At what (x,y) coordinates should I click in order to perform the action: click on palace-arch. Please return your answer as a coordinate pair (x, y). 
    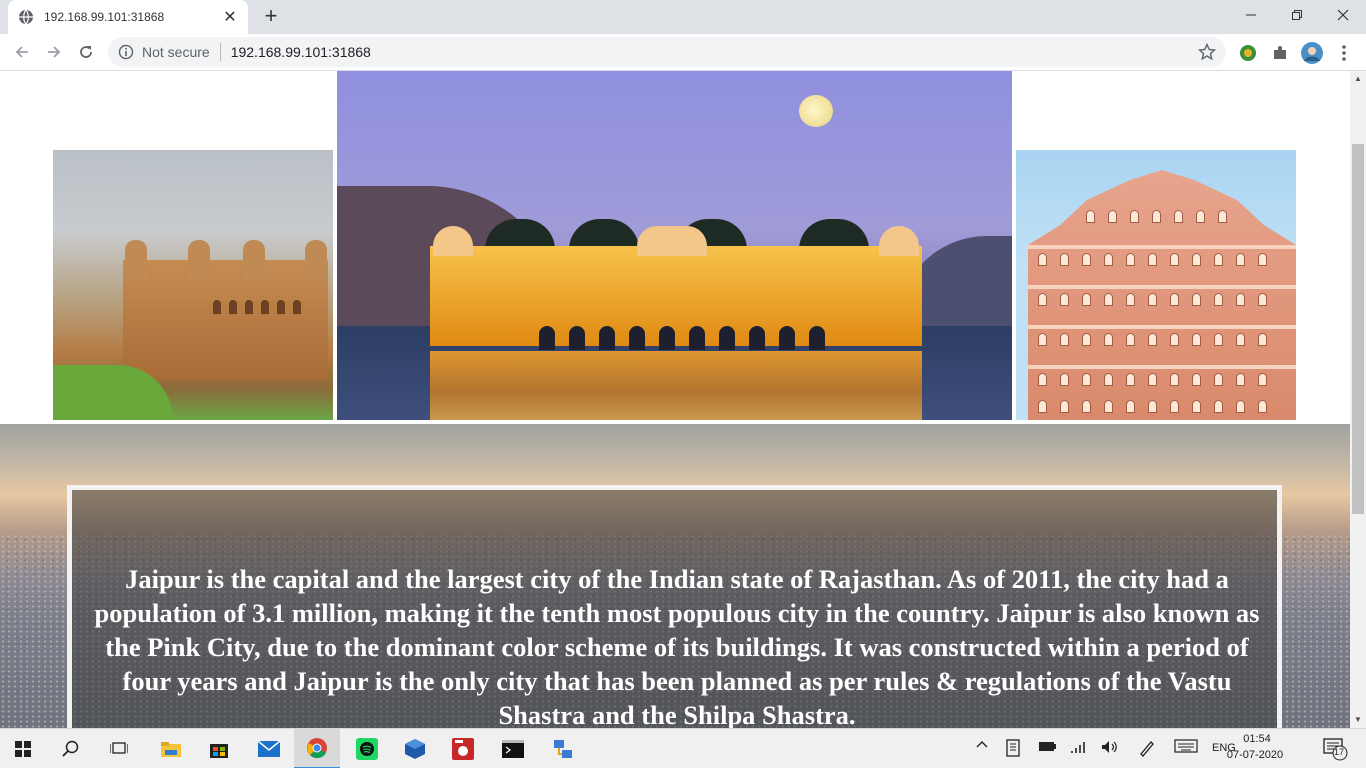
    Looking at the image, I should click on (697, 338).